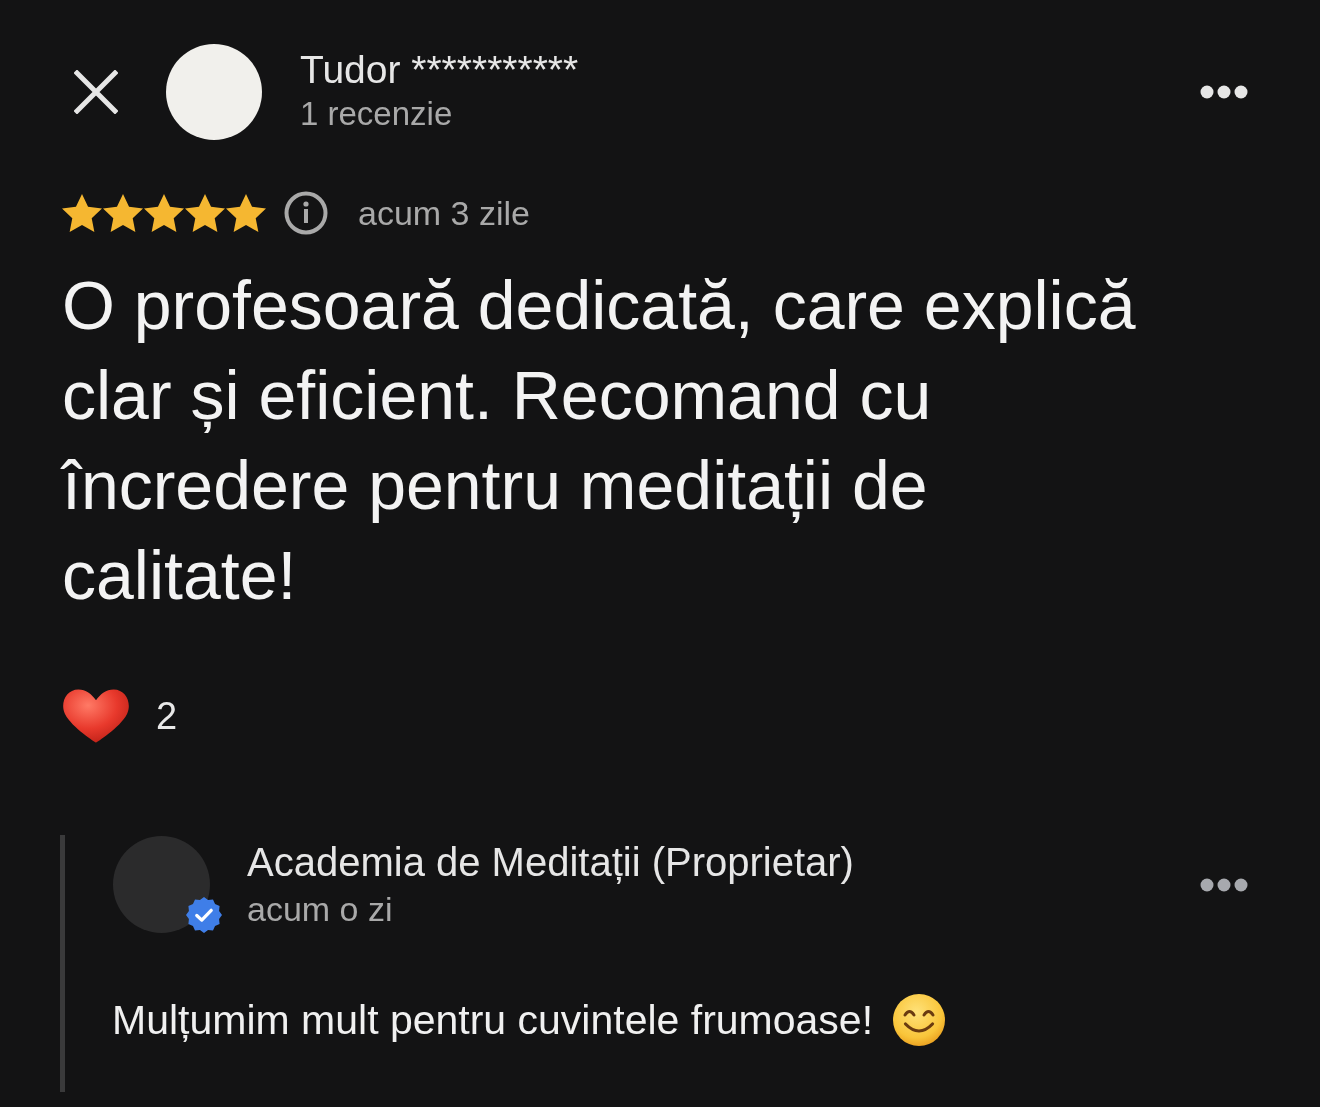  What do you see at coordinates (377, 114) in the screenshot?
I see `review-count: 1 recenzie` at bounding box center [377, 114].